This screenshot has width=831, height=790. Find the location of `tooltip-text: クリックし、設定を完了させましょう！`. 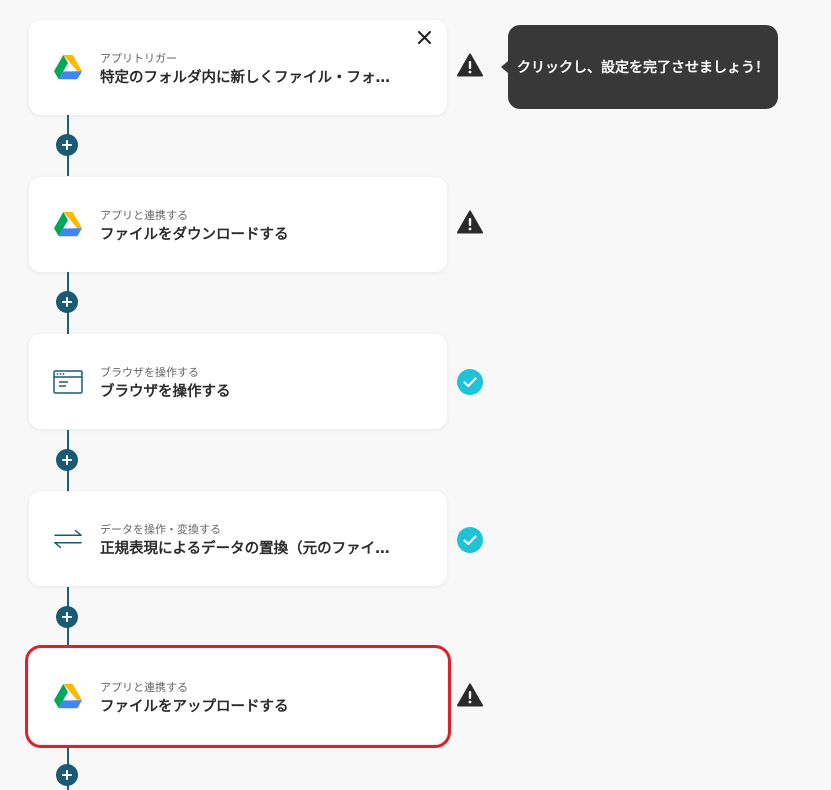

tooltip-text: クリックし、設定を完了させましょう！ is located at coordinates (643, 68).